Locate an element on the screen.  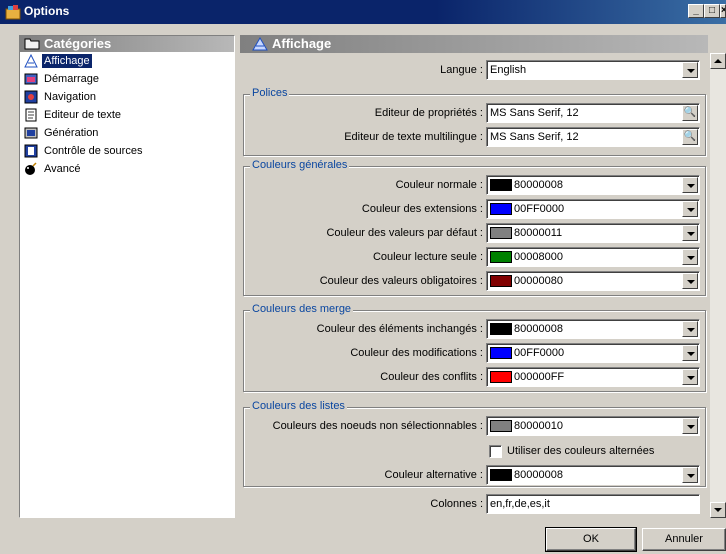
couleur-valeurs-obligatoires-label: Couleur des valeurs obligatoires : is located at coordinates (401, 281).